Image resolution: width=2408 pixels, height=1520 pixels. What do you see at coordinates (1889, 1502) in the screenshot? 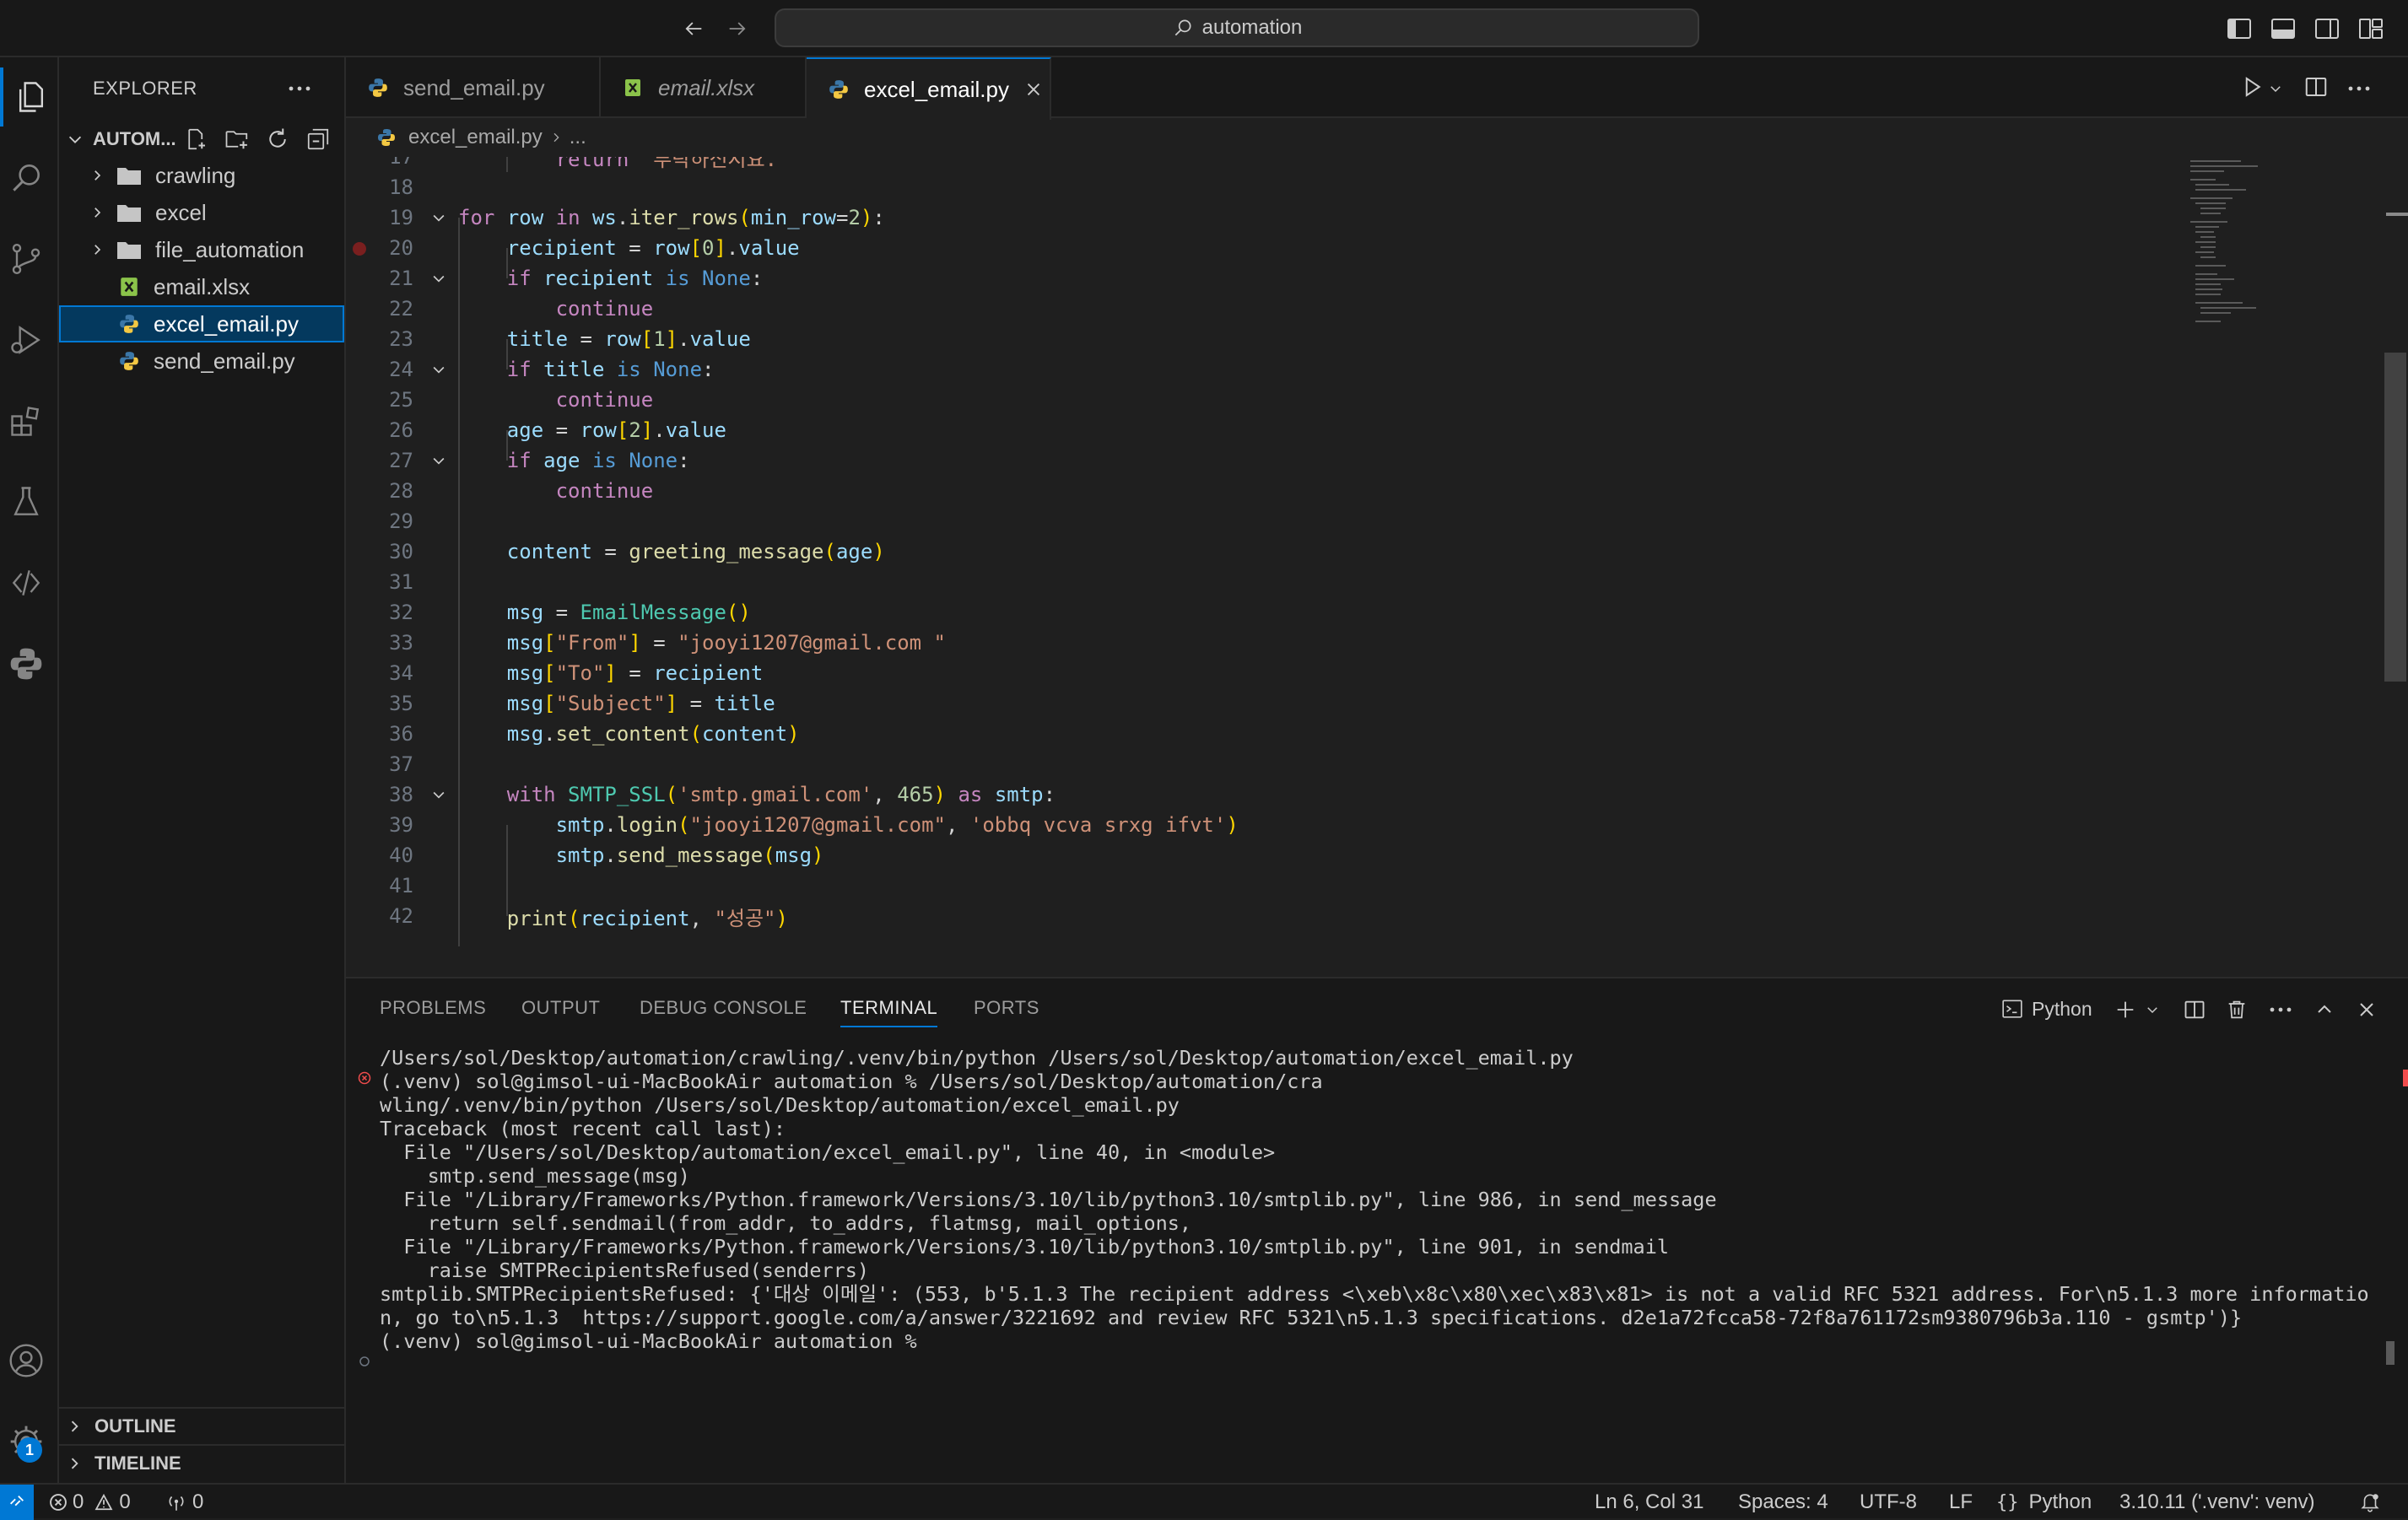
I see `encoding-status: UTF-8` at bounding box center [1889, 1502].